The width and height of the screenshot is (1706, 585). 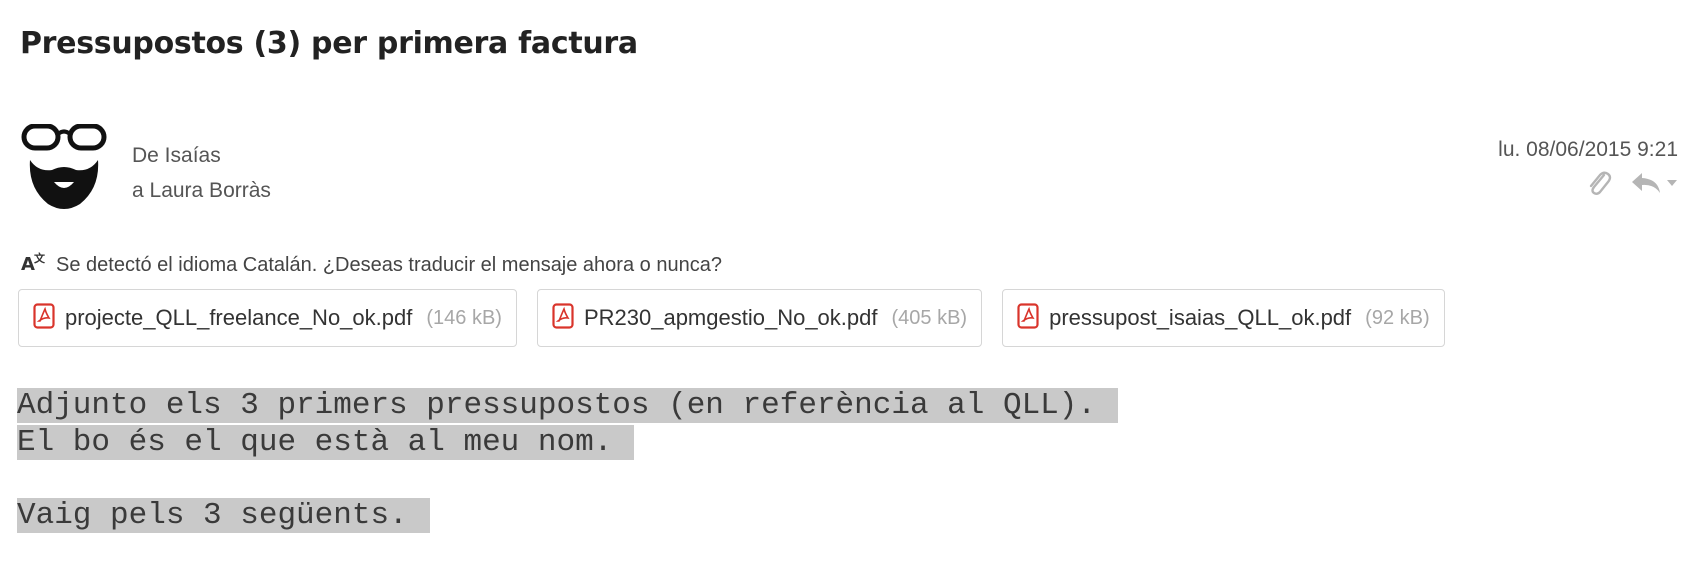 I want to click on from-line: De Isaías, so click(x=201, y=155).